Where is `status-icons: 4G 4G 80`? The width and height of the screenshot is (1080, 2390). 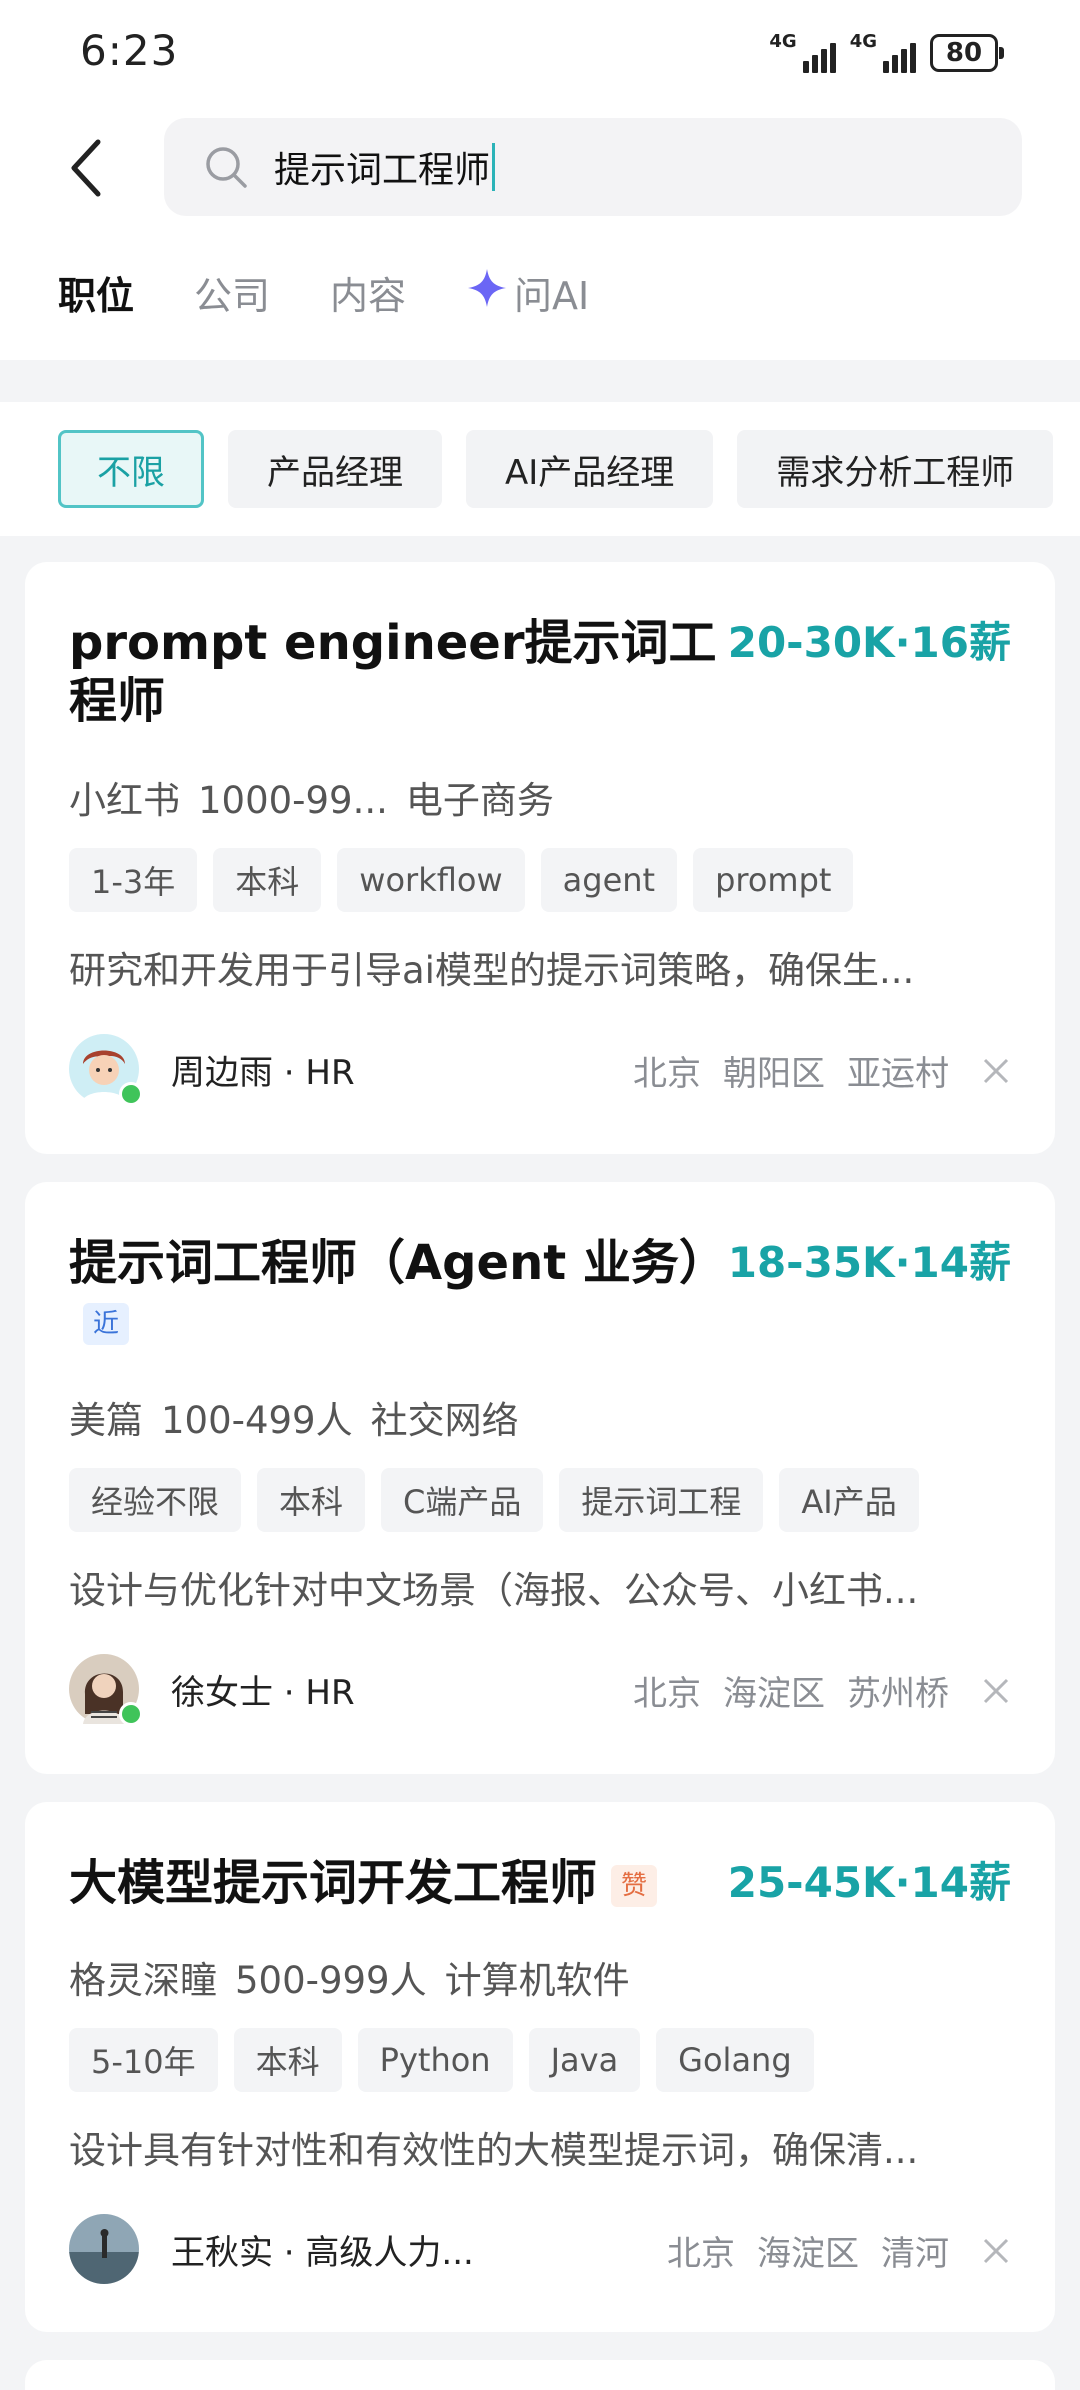 status-icons: 4G 4G 80 is located at coordinates (886, 52).